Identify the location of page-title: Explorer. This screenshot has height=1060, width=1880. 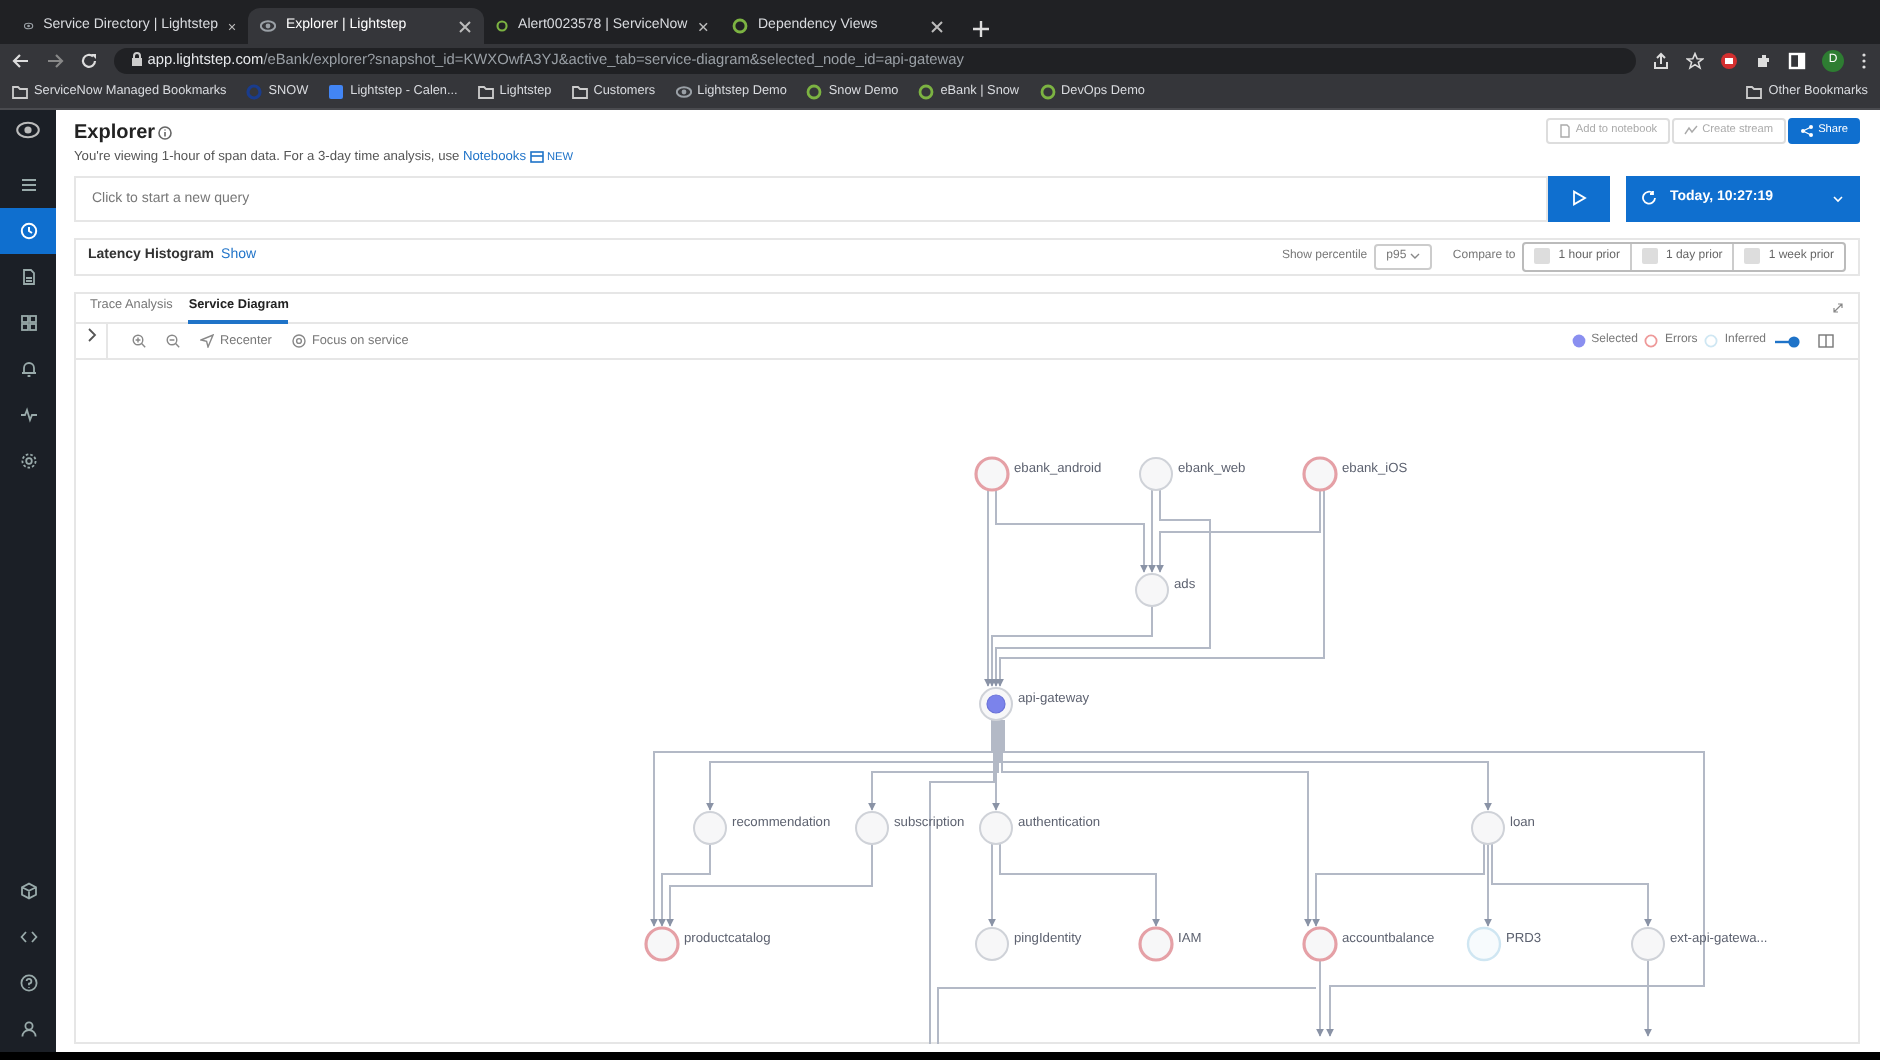
(115, 134).